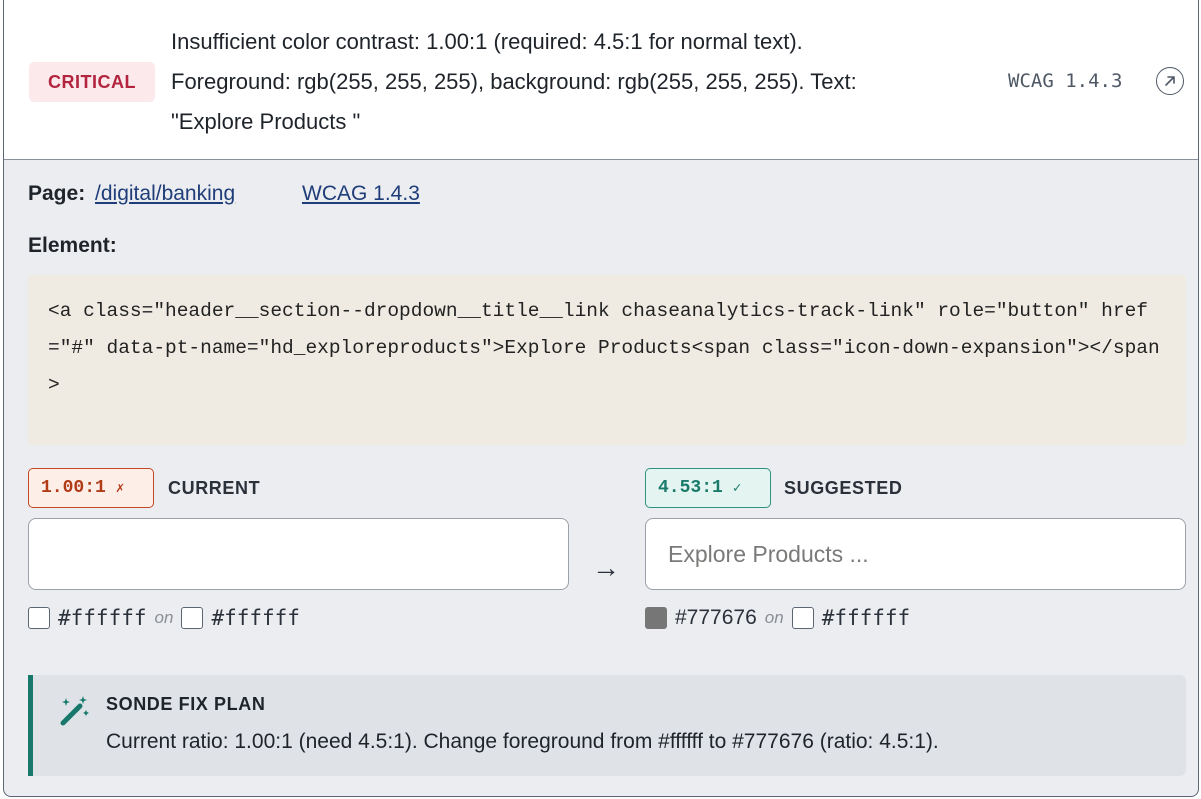  What do you see at coordinates (690, 488) in the screenshot?
I see `suggested-ratio-value: 4.53:1` at bounding box center [690, 488].